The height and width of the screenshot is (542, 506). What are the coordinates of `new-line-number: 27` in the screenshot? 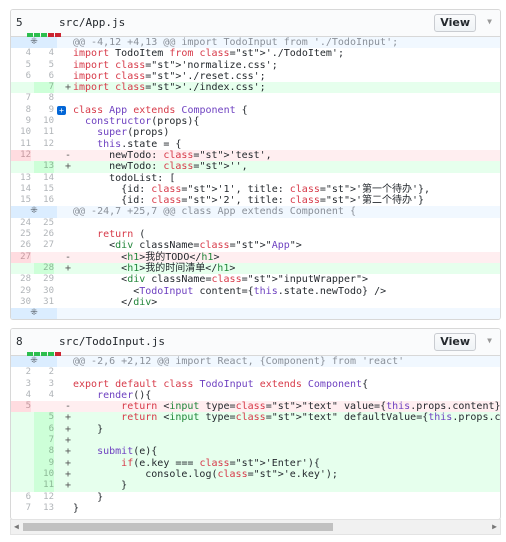 It's located at (44, 245).